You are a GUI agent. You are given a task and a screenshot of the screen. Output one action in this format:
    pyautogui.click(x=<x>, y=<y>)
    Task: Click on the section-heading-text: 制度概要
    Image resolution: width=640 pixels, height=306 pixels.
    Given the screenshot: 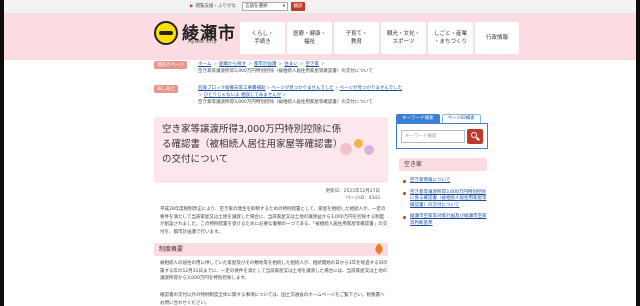 What is the action you would take?
    pyautogui.click(x=171, y=249)
    